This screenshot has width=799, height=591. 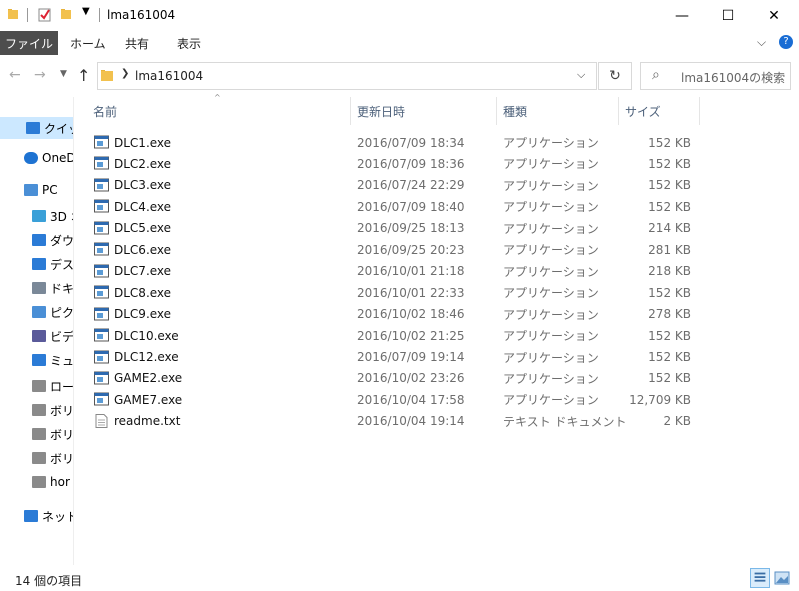 I want to click on properties-icon, so click(x=45, y=14).